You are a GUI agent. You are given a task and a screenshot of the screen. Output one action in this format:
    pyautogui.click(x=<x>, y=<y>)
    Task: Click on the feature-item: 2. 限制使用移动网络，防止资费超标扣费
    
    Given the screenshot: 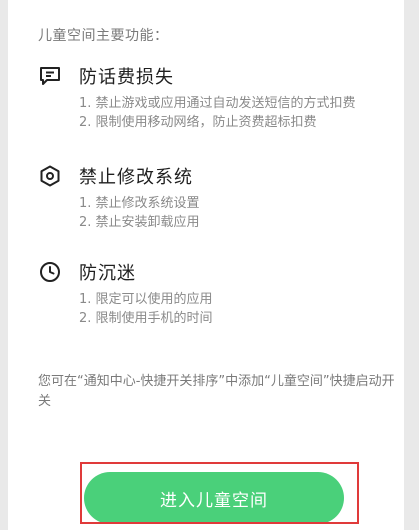 What is the action you would take?
    pyautogui.click(x=198, y=122)
    